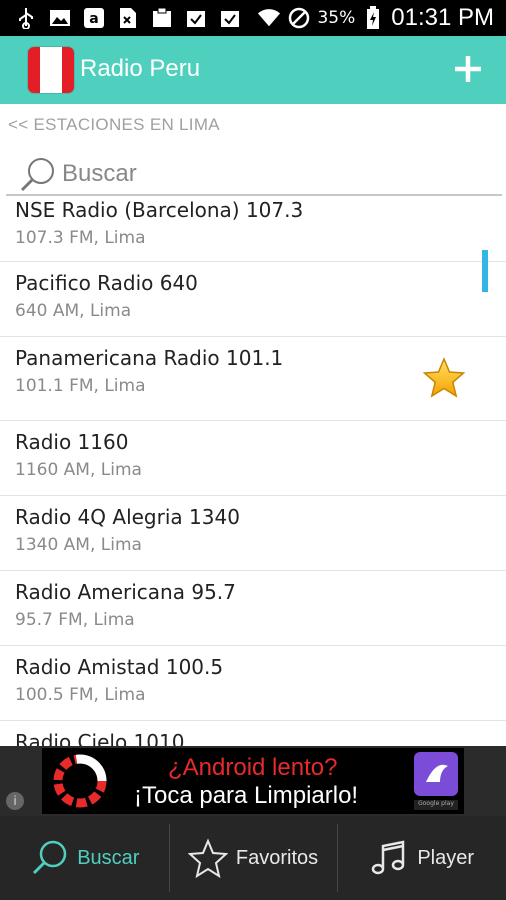  I want to click on music-note-icon, so click(388, 857).